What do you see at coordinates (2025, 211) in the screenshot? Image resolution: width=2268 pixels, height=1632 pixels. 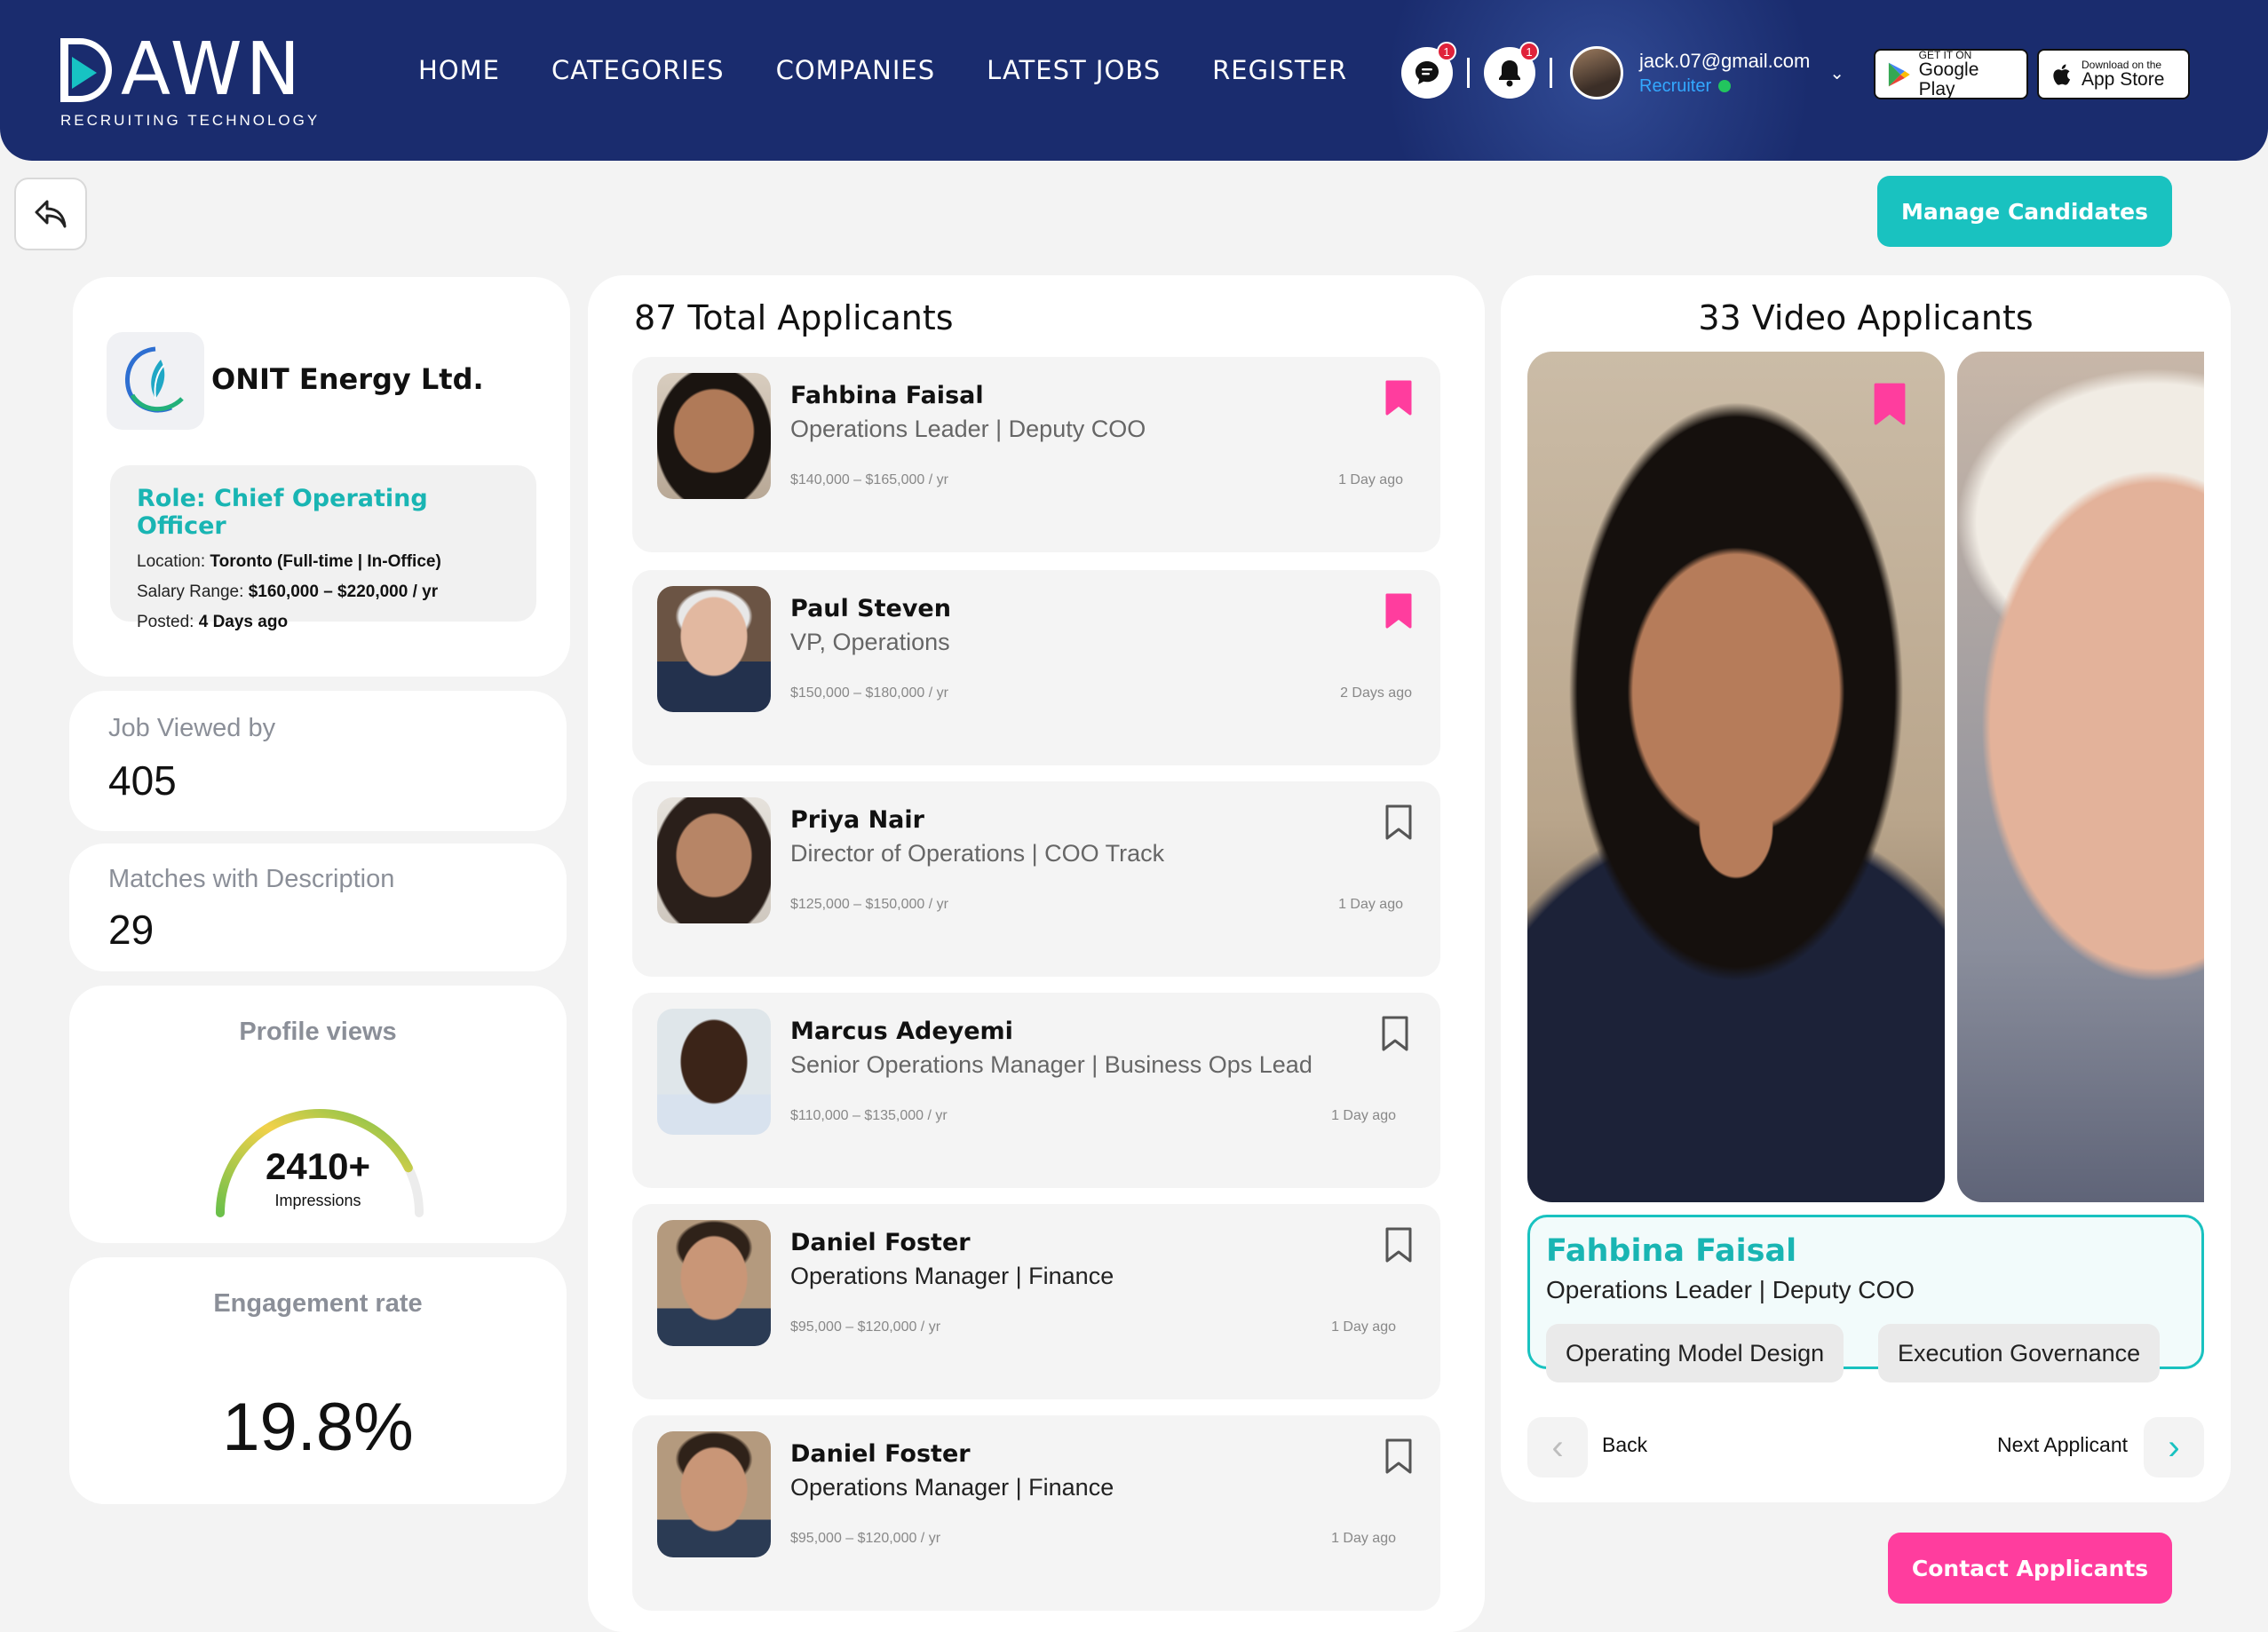 I see `manage-candidates-button: Manage Candidates` at bounding box center [2025, 211].